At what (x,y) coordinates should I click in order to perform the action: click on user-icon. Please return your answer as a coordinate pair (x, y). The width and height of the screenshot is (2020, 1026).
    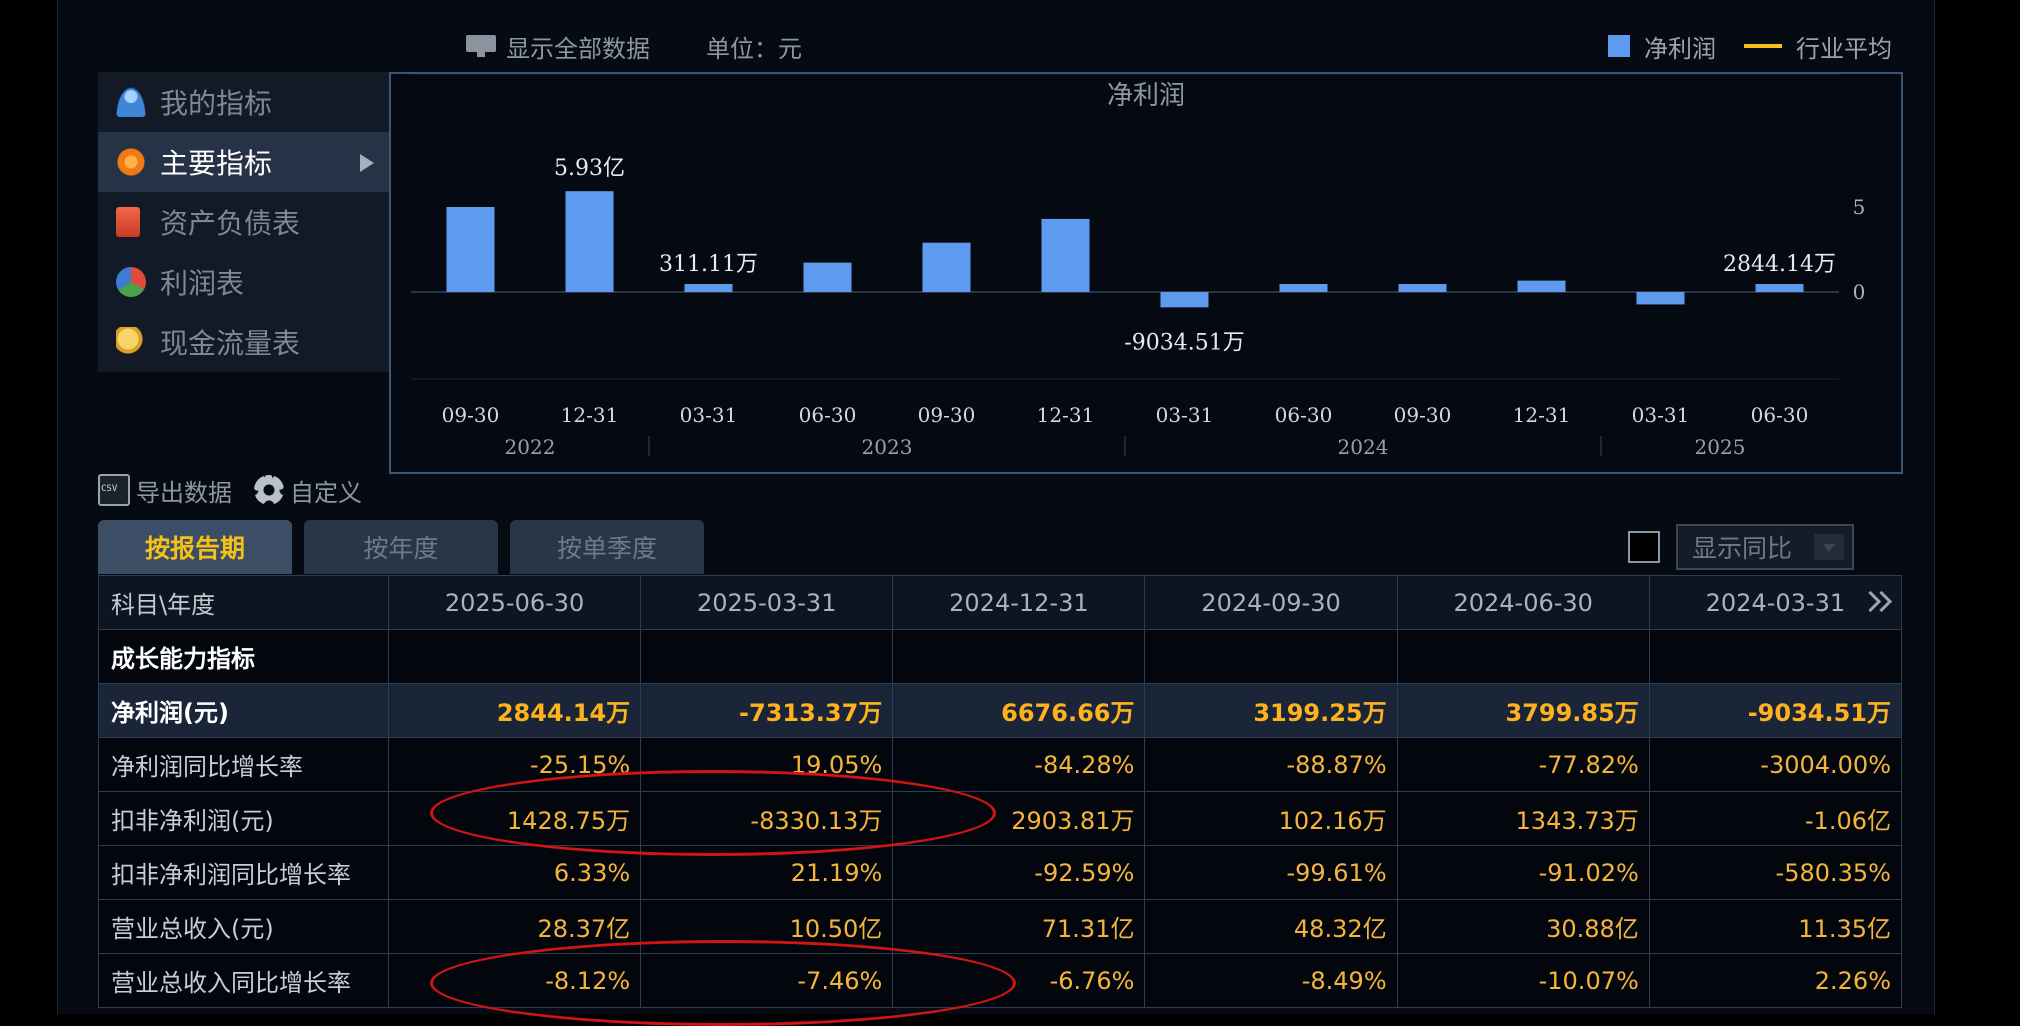
    Looking at the image, I should click on (131, 102).